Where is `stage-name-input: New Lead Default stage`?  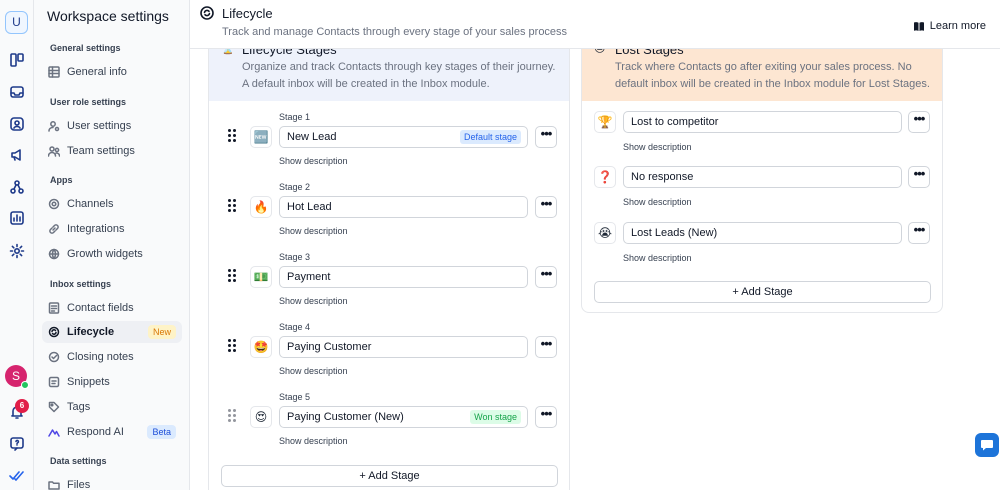 stage-name-input: New Lead Default stage is located at coordinates (403, 137).